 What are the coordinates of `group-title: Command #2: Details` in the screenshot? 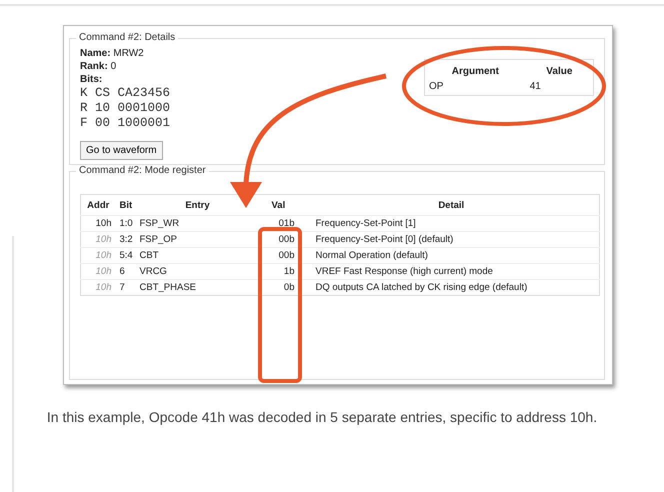 It's located at (127, 37).